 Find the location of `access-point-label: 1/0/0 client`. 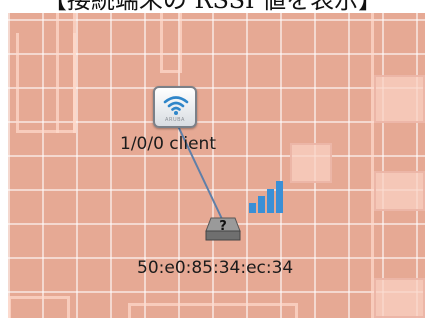

access-point-label: 1/0/0 client is located at coordinates (168, 144).